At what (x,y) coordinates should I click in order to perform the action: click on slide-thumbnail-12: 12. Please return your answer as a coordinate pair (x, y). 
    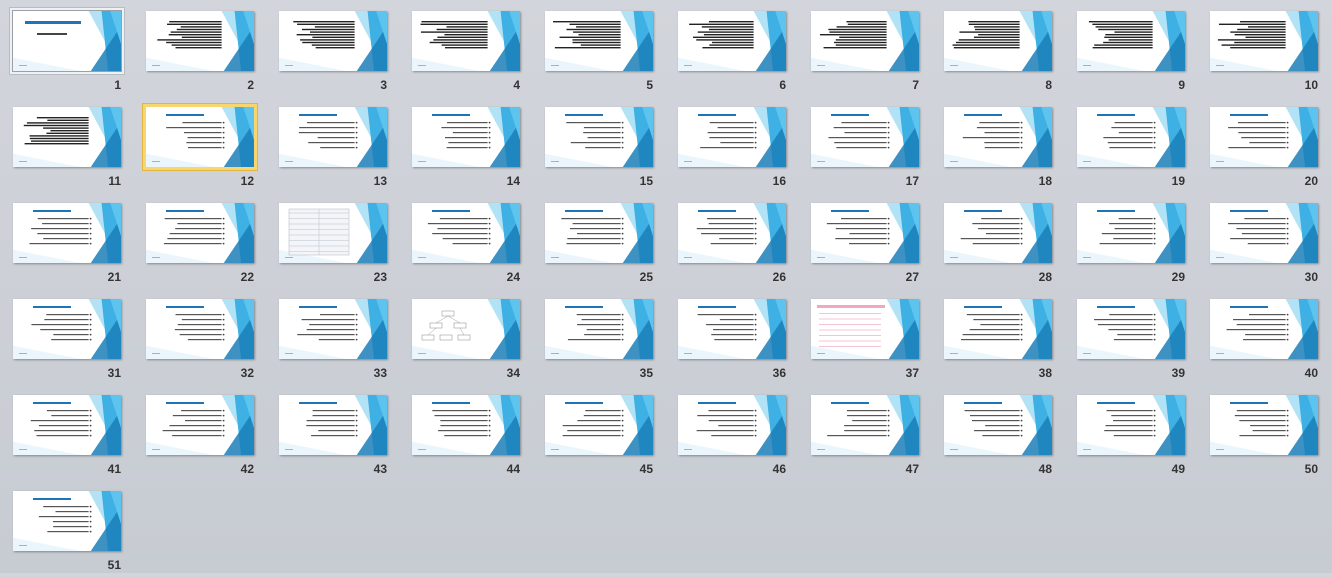
    Looking at the image, I should click on (206, 150).